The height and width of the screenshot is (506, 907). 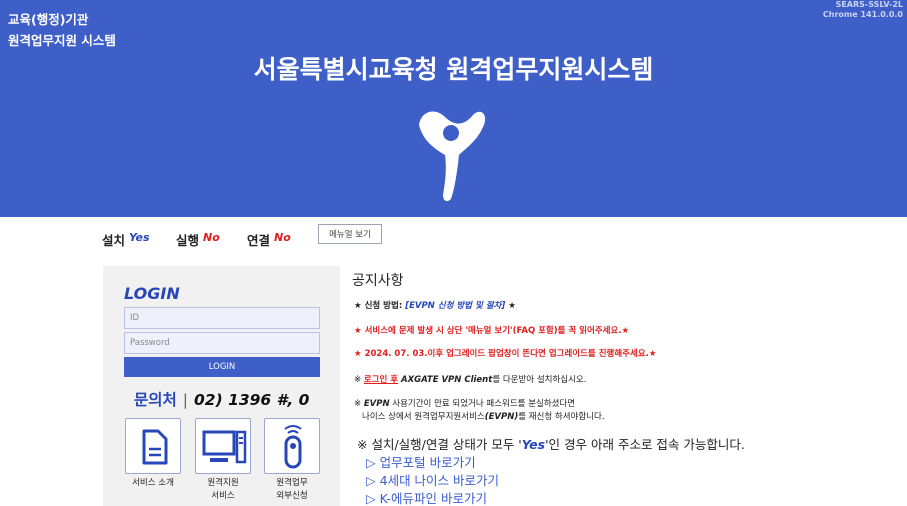 I want to click on install-status-label: 설치, so click(x=114, y=240).